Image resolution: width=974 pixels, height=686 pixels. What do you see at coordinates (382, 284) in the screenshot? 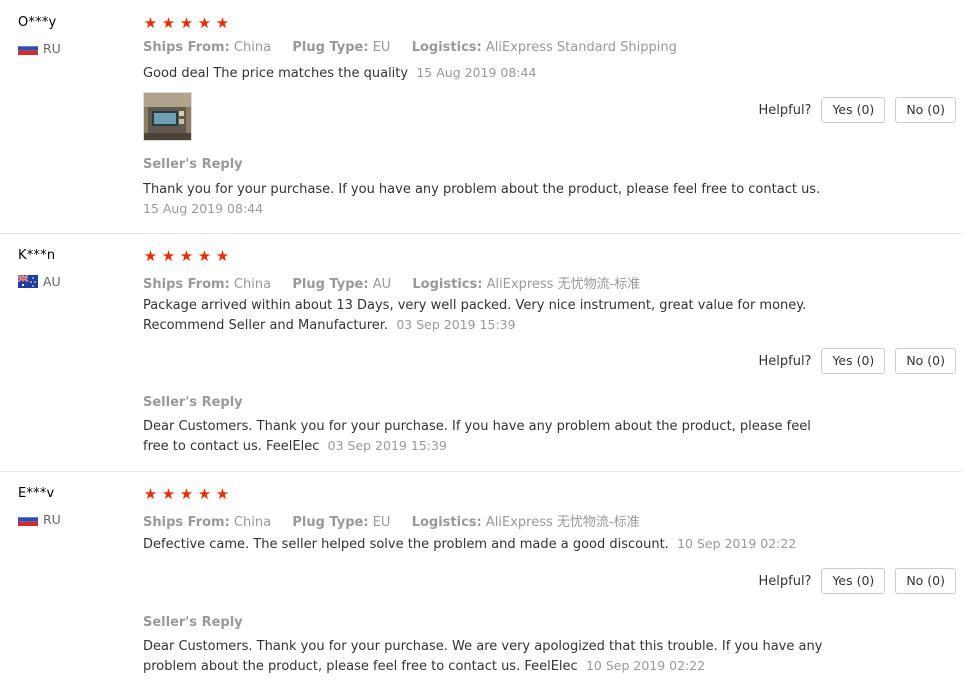
I see `plug-type-value: AU` at bounding box center [382, 284].